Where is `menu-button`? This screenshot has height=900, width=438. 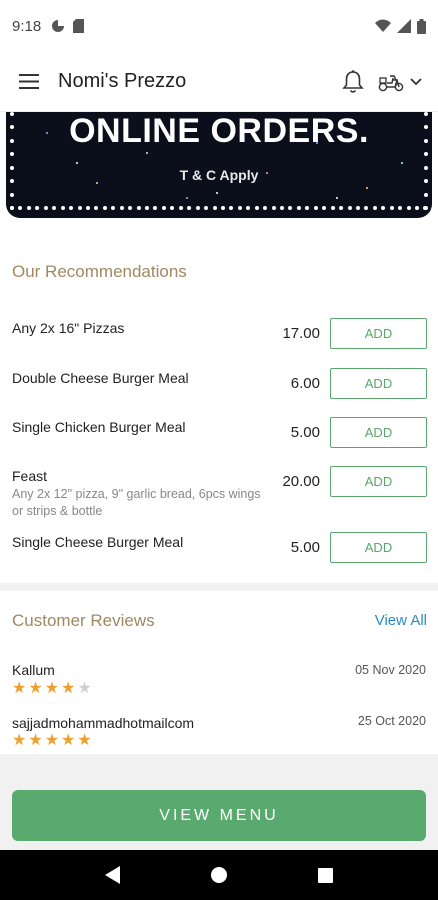
menu-button is located at coordinates (29, 82).